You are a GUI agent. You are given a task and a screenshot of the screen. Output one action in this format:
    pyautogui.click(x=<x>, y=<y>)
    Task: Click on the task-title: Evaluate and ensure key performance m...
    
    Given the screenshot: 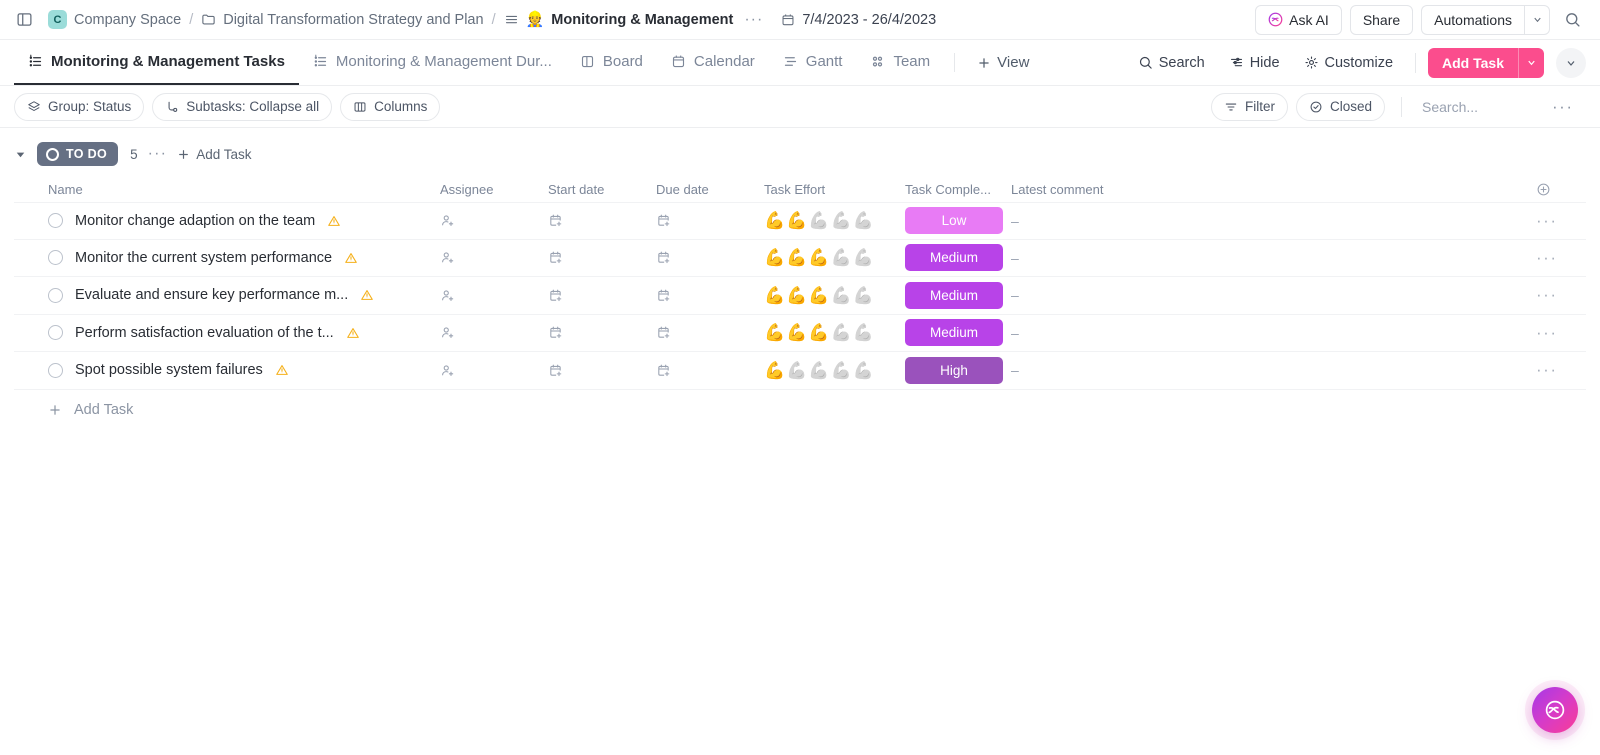 What is the action you would take?
    pyautogui.click(x=211, y=295)
    